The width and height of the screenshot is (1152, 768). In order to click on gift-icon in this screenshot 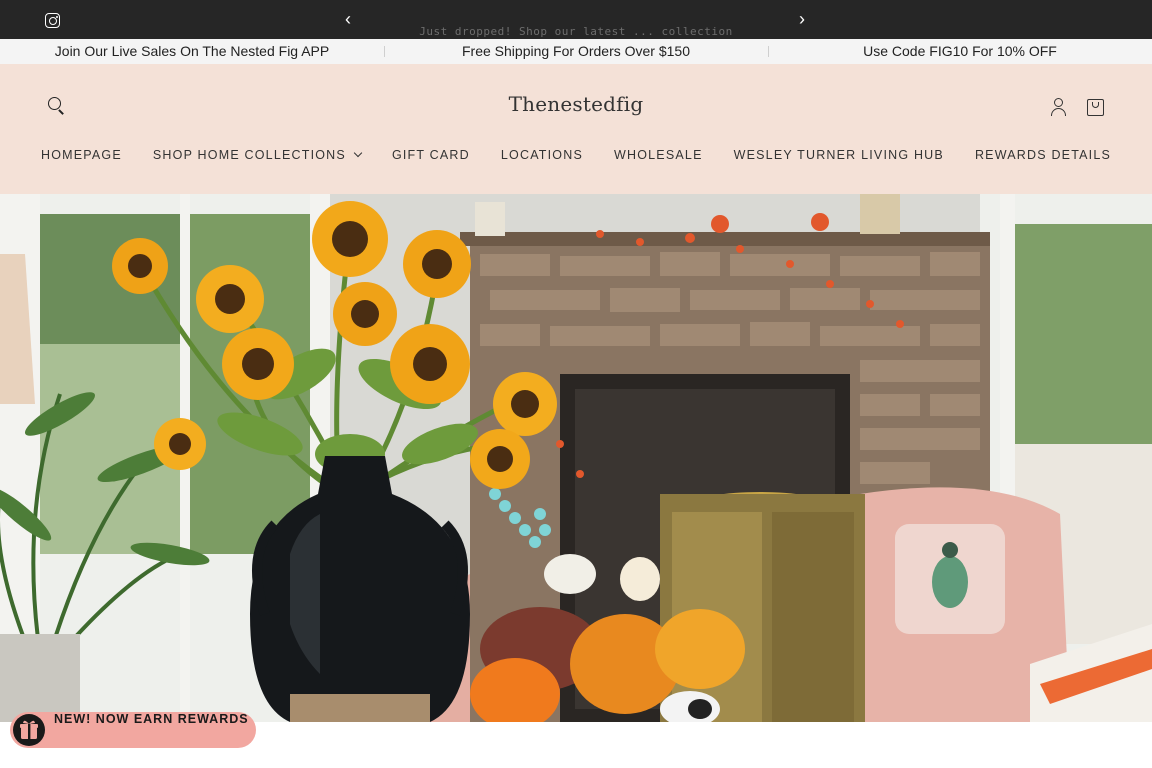, I will do `click(29, 730)`.